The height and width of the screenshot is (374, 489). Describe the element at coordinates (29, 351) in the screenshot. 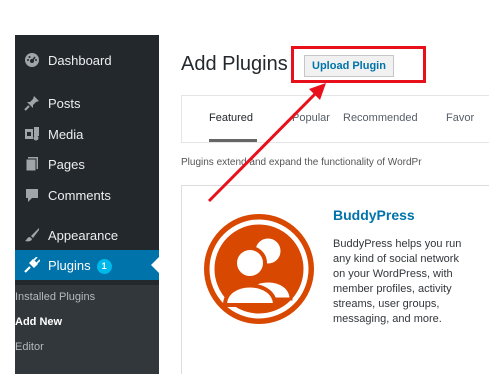

I see `submenu-editor: Editor` at that location.